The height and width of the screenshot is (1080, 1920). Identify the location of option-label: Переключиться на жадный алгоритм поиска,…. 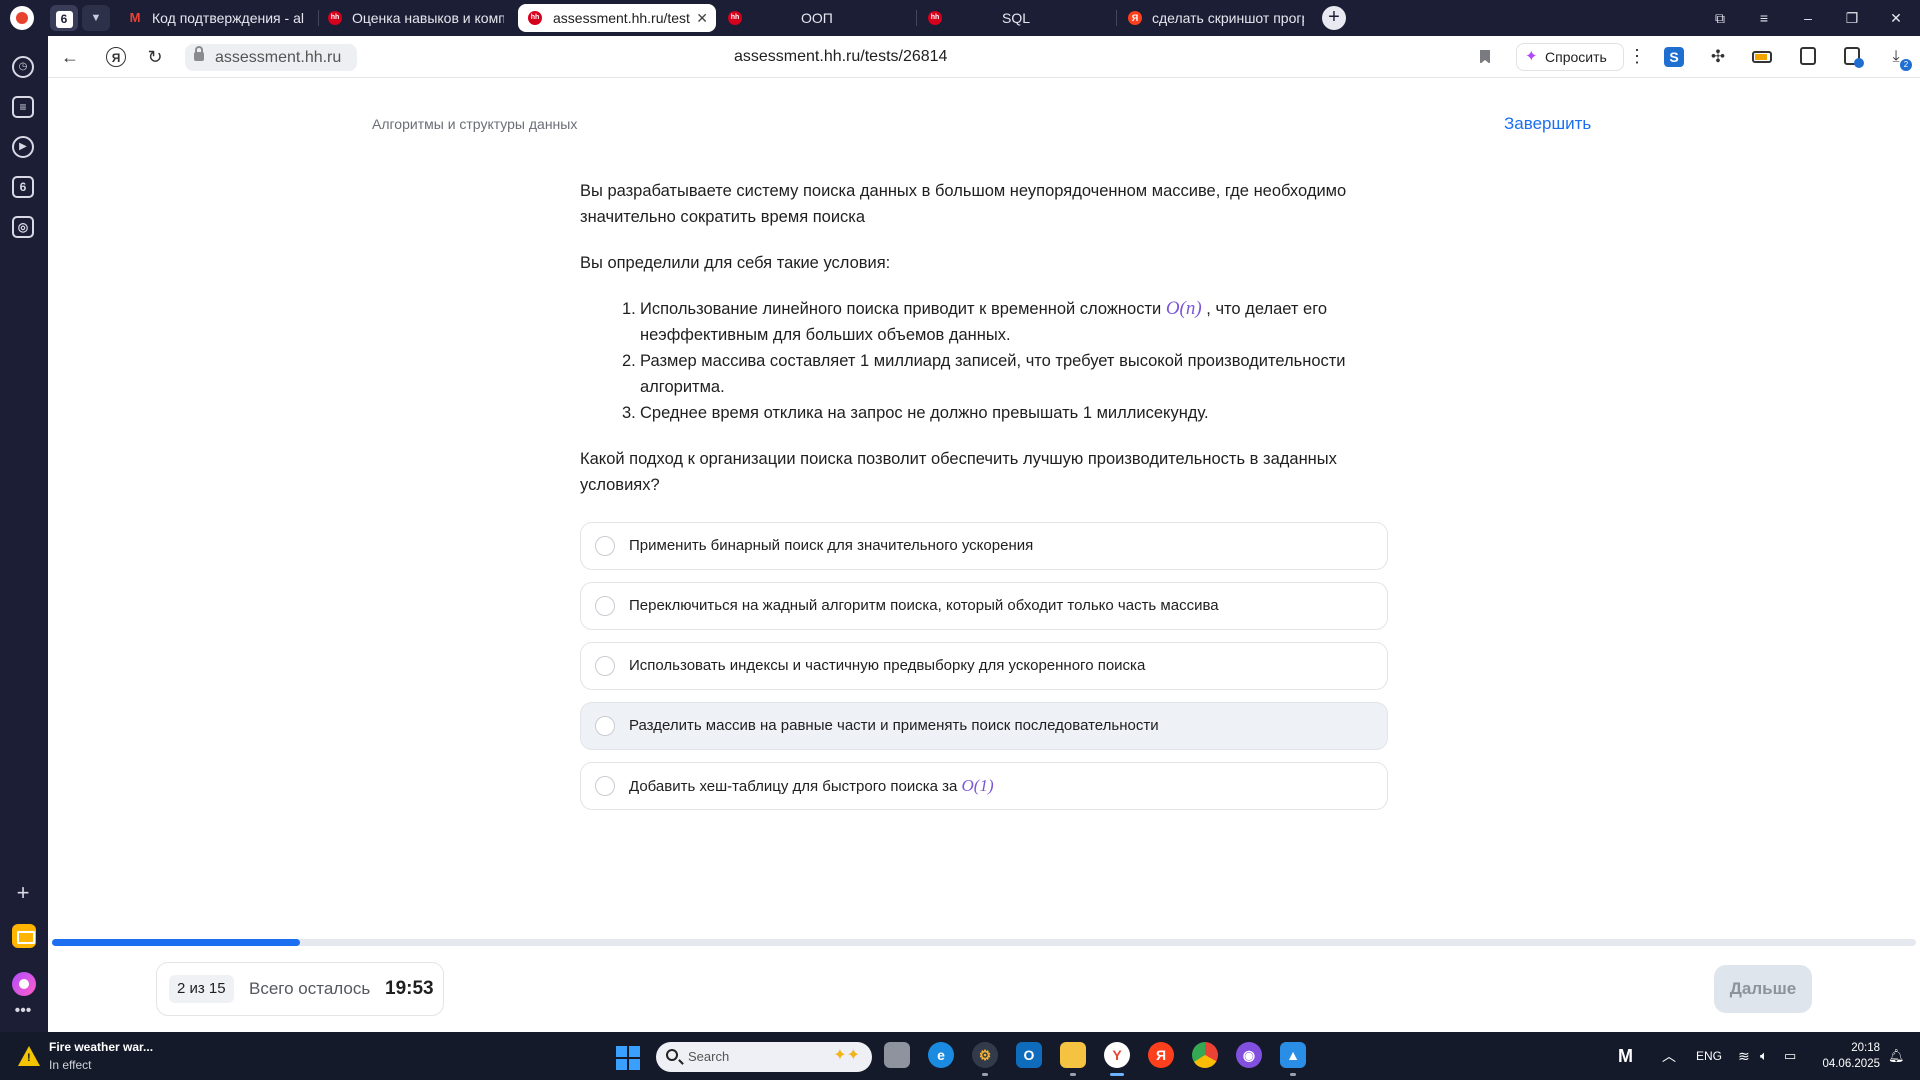
(924, 605).